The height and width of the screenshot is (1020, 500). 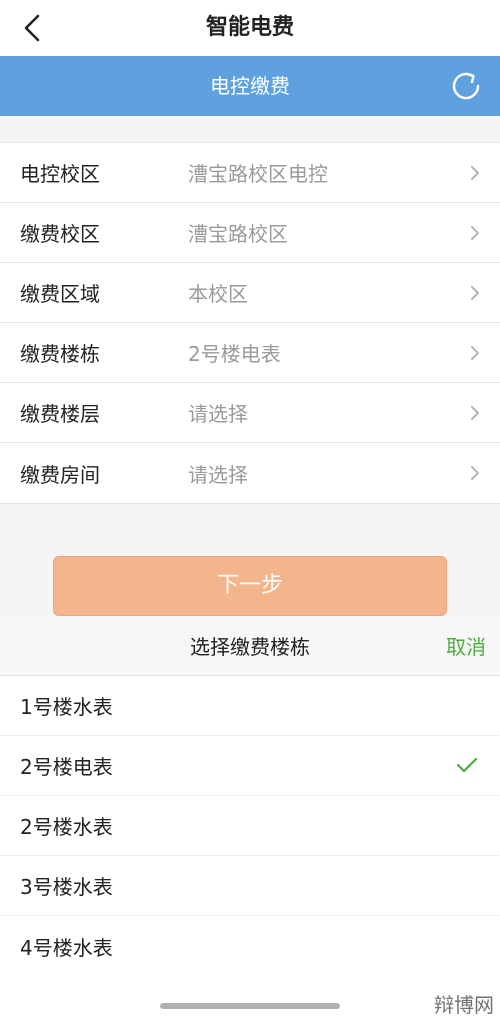 I want to click on picker-title: 选择缴费楼栋, so click(x=250, y=647).